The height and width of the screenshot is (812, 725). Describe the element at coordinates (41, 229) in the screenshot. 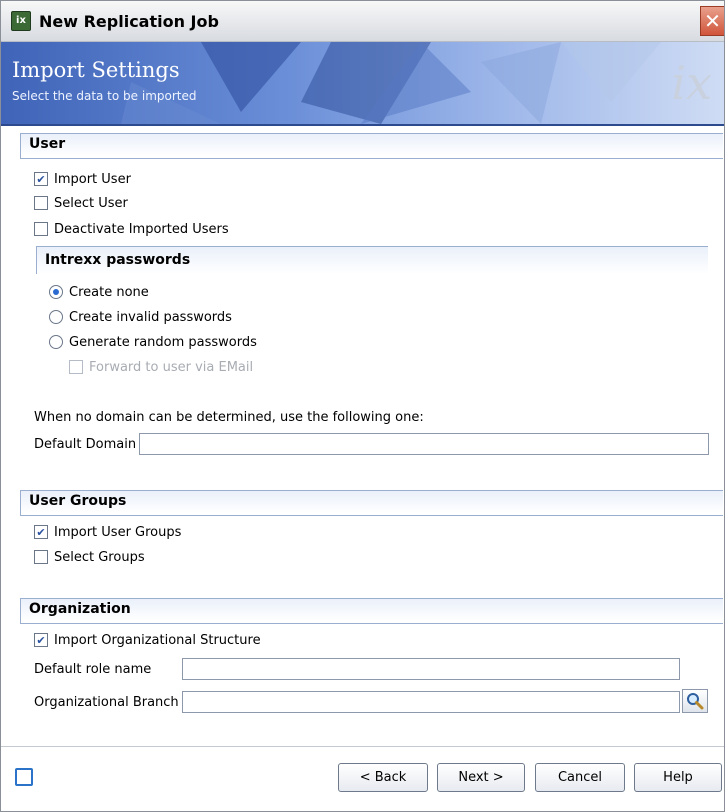

I see `deactivate-users-checkbox` at that location.